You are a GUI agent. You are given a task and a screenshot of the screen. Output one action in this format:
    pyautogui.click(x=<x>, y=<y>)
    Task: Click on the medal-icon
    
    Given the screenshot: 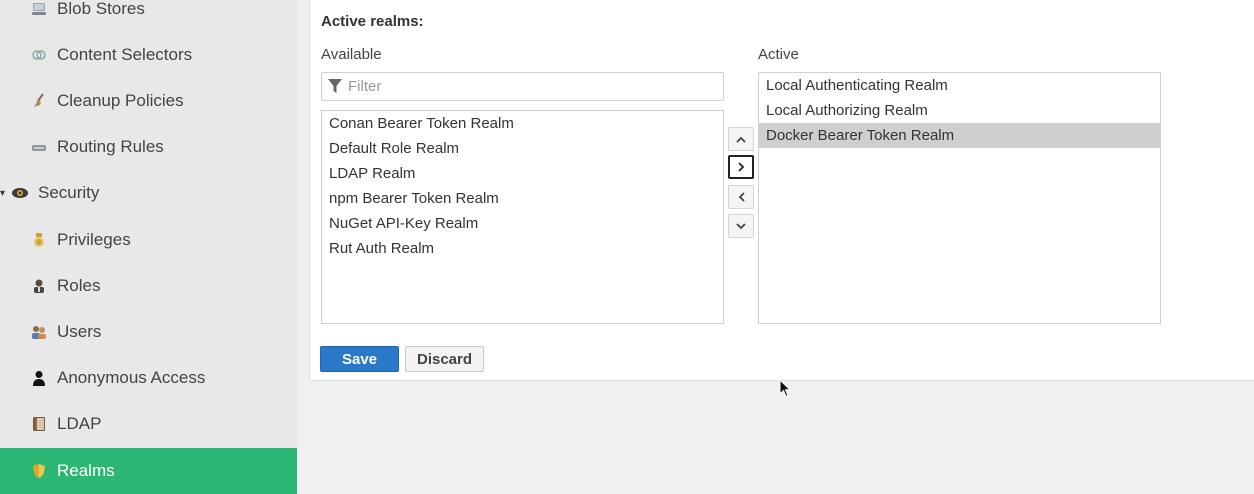 What is the action you would take?
    pyautogui.click(x=39, y=240)
    